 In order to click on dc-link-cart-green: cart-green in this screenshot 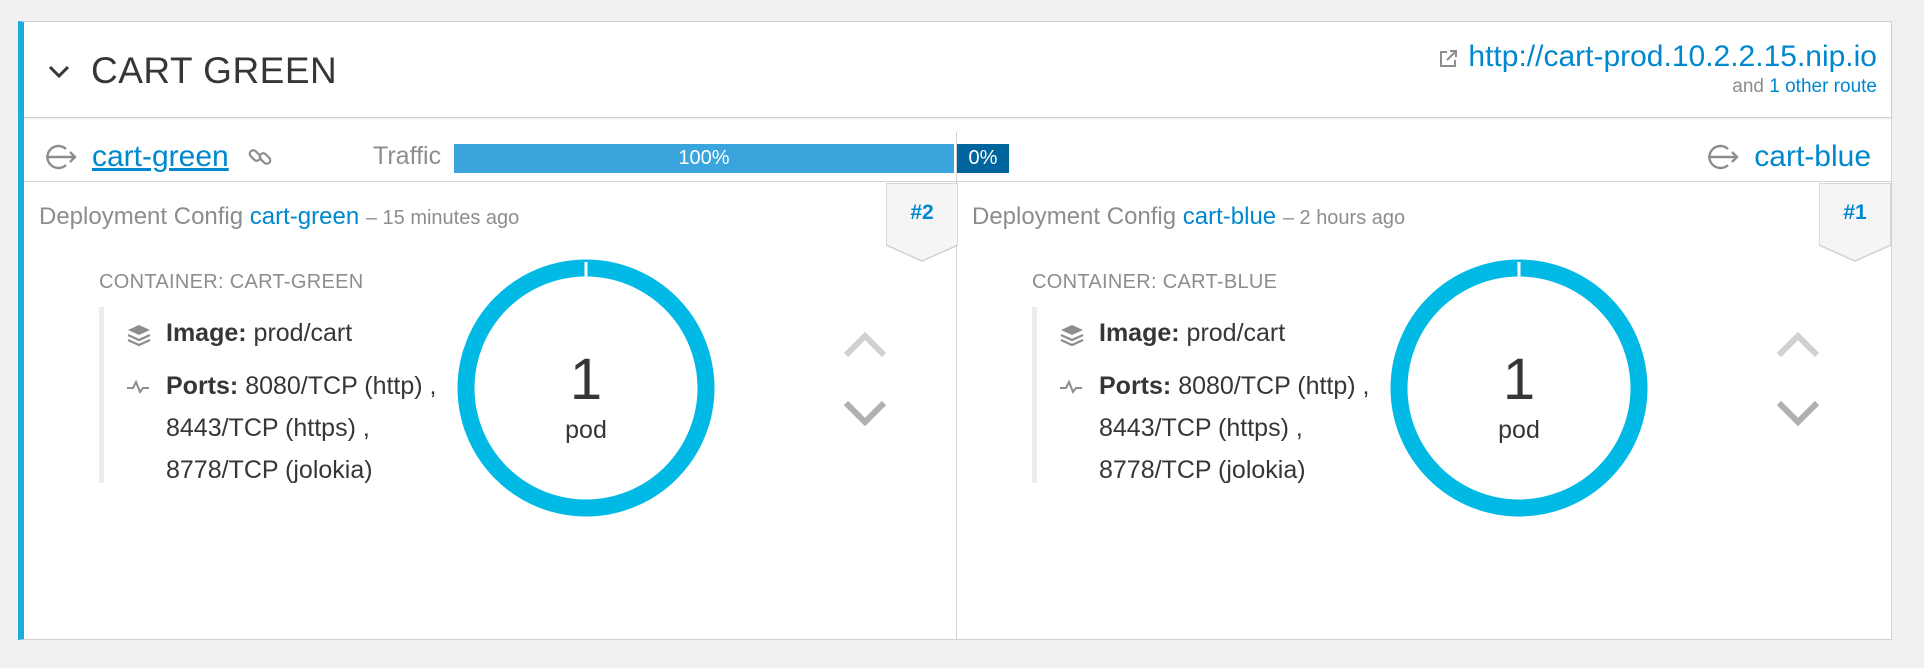, I will do `click(304, 216)`.